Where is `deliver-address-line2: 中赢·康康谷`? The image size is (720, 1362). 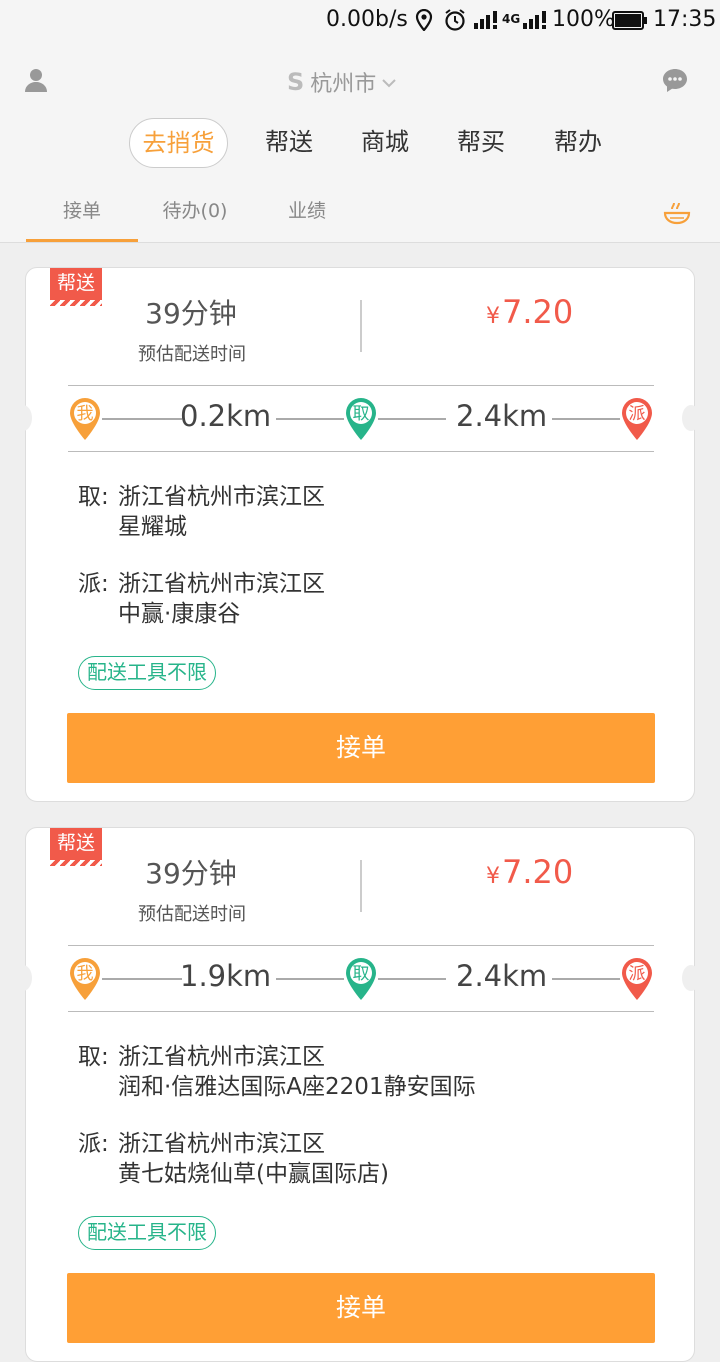 deliver-address-line2: 中赢·康康谷 is located at coordinates (179, 614).